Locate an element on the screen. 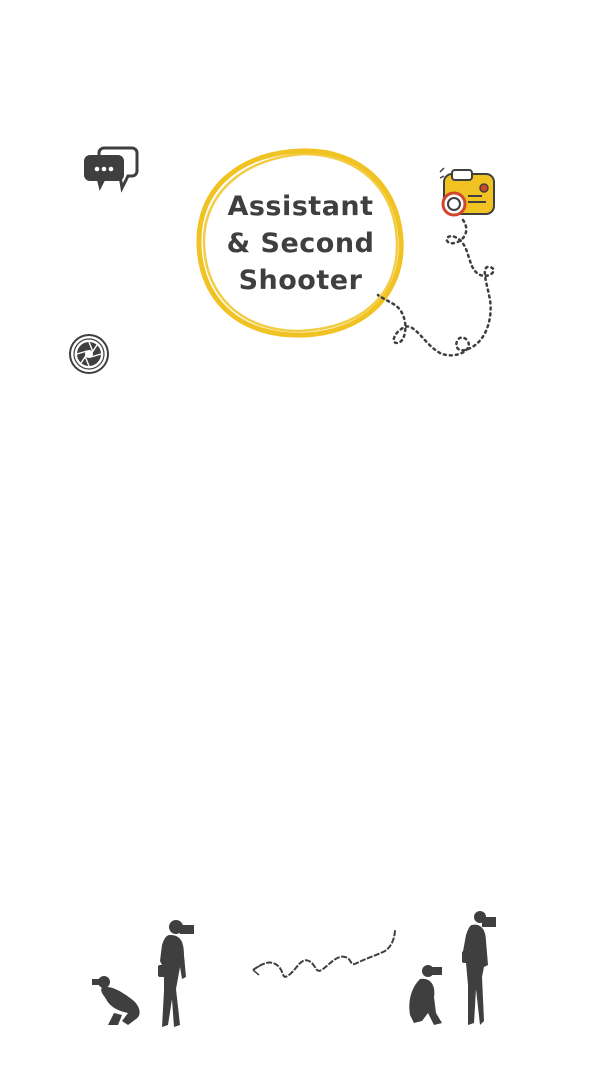 Image resolution: width=600 pixels, height=1066 pixels. title-line-2: & Second is located at coordinates (300, 243).